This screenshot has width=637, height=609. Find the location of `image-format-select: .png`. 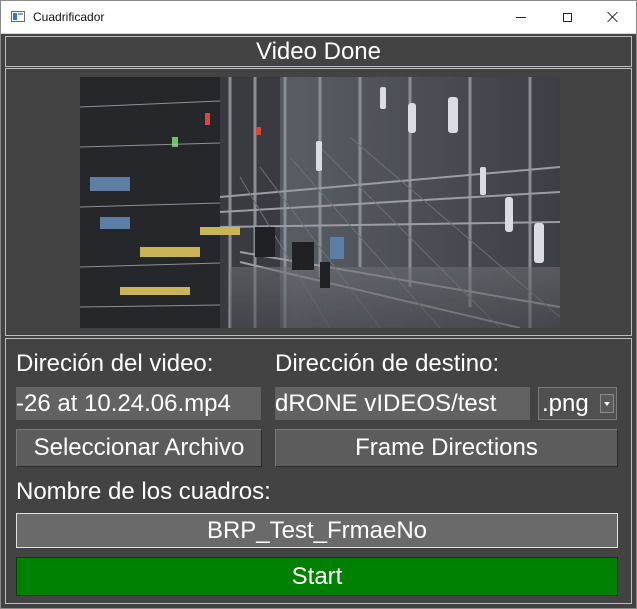

image-format-select: .png is located at coordinates (577, 403).